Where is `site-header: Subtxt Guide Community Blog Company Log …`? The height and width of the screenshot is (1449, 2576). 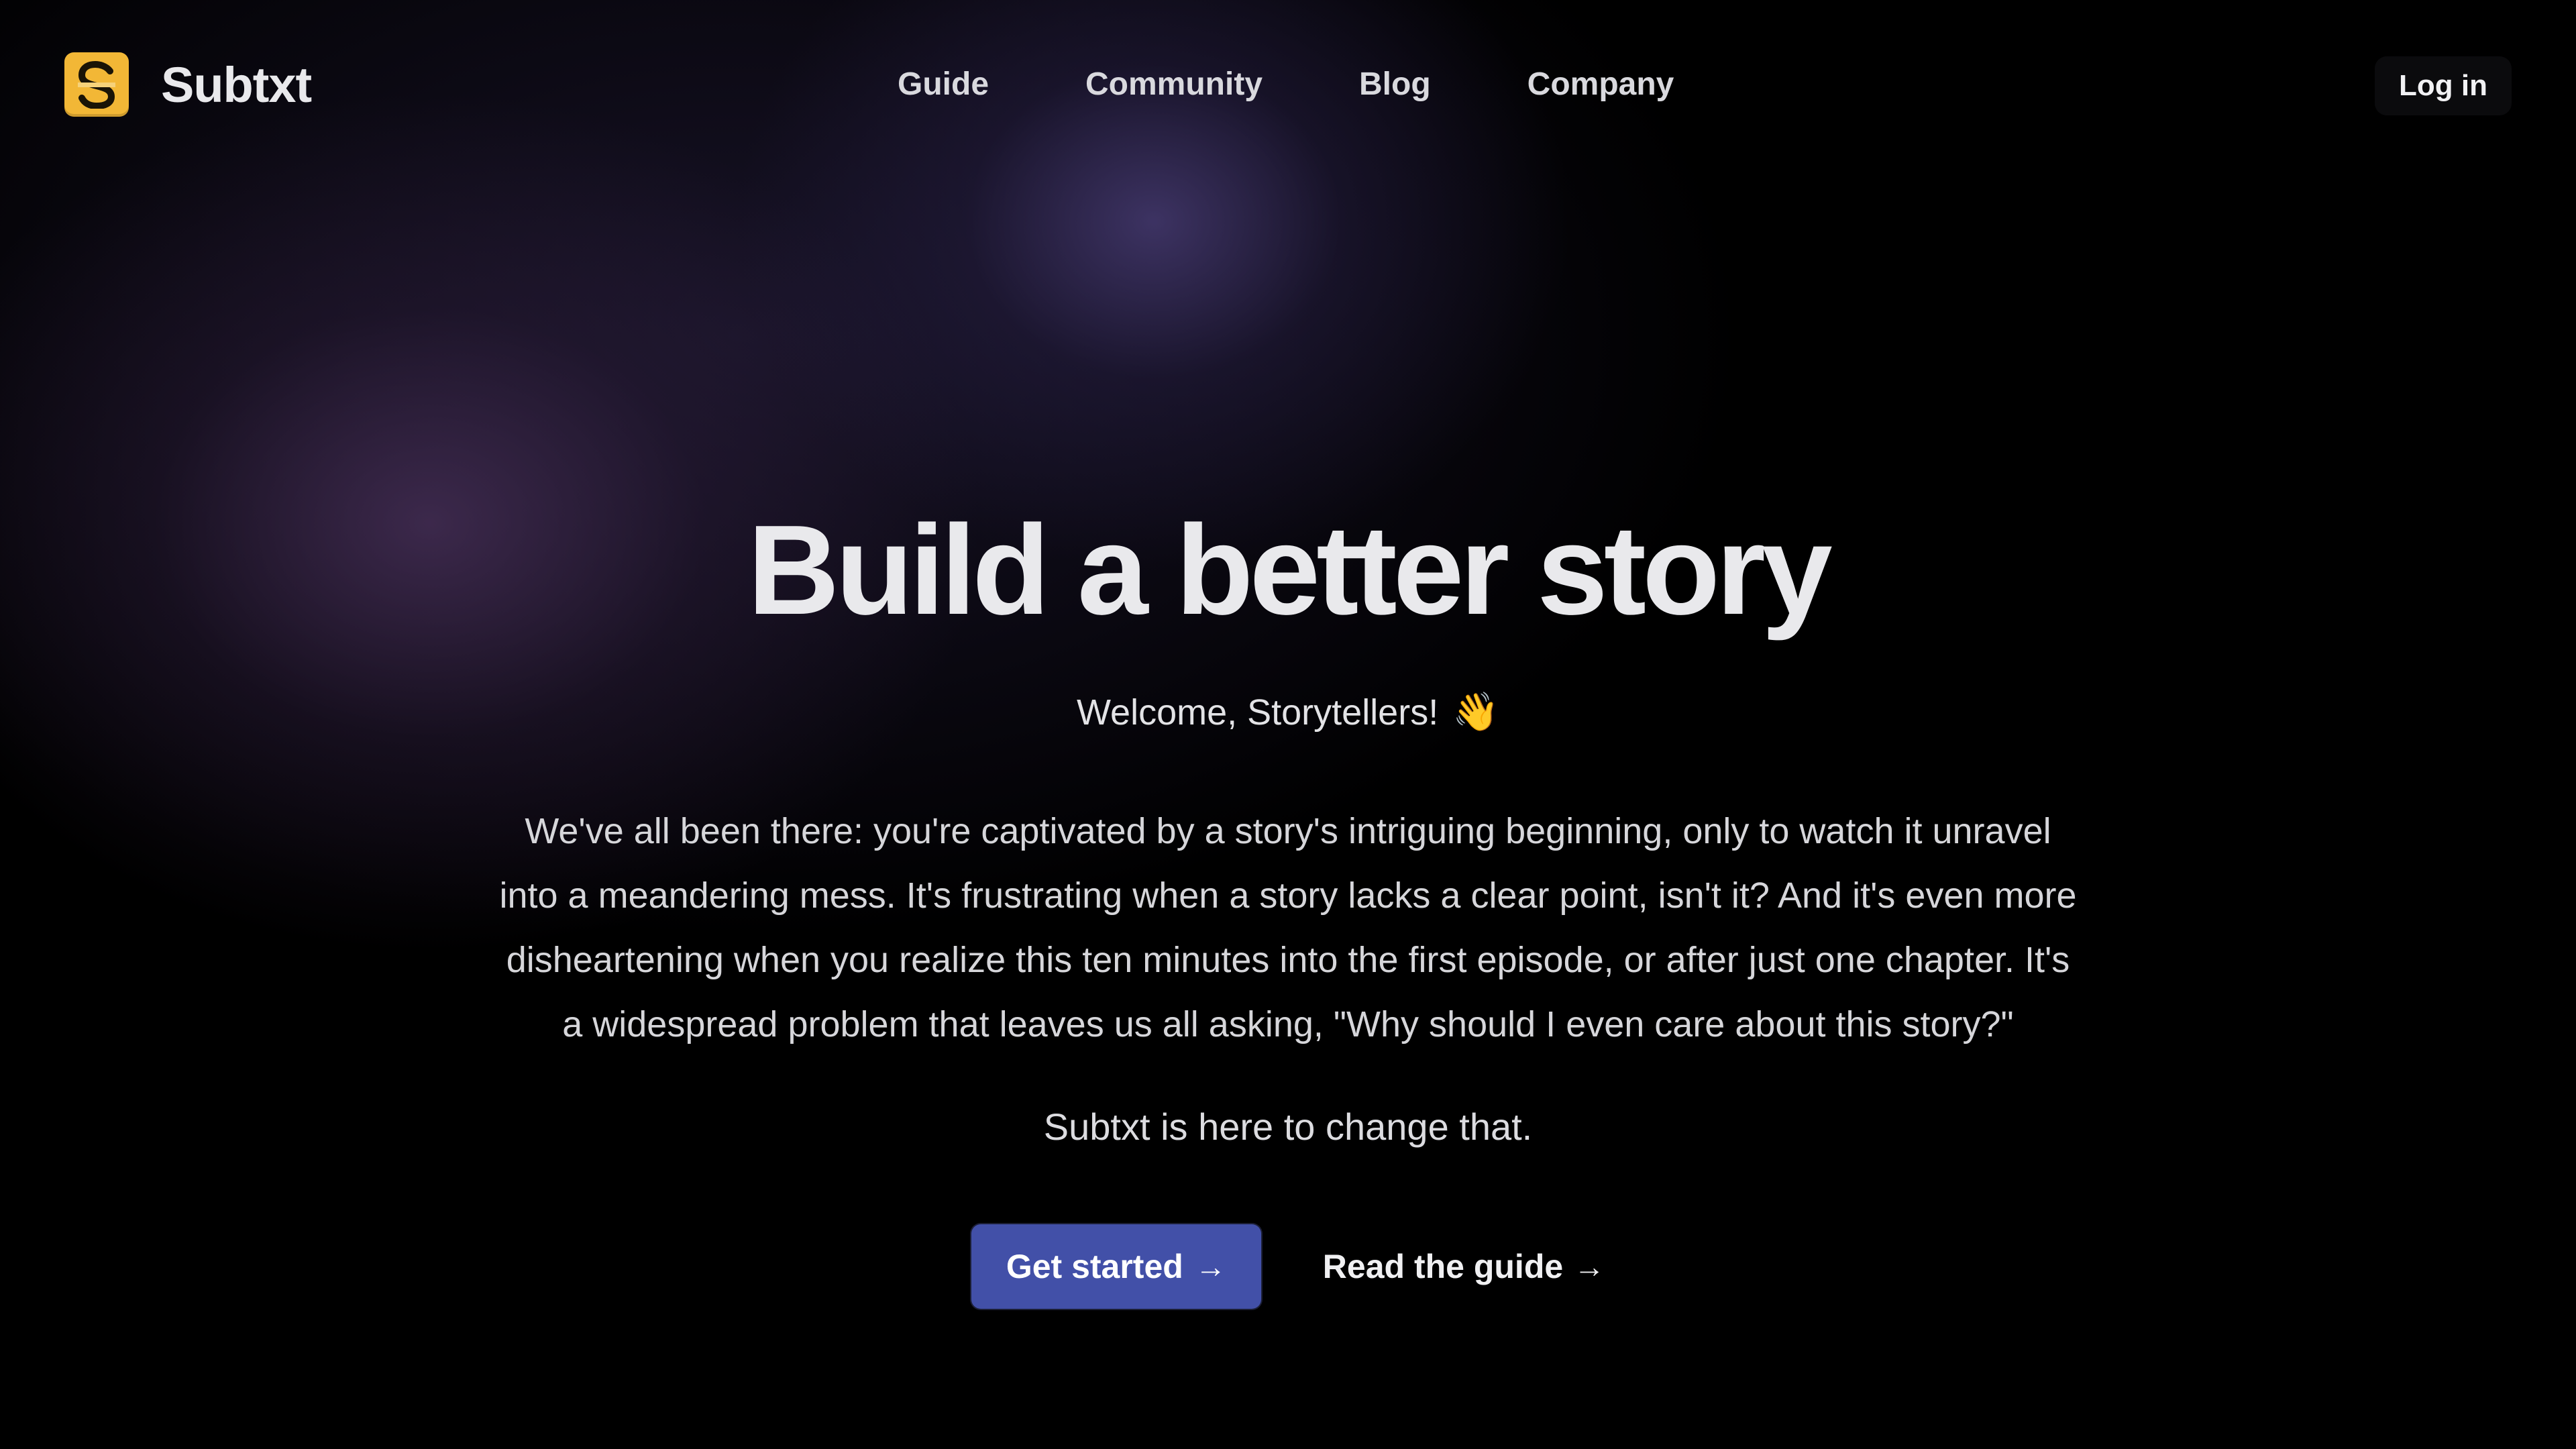 site-header: Subtxt Guide Community Blog Company Log … is located at coordinates (1288, 84).